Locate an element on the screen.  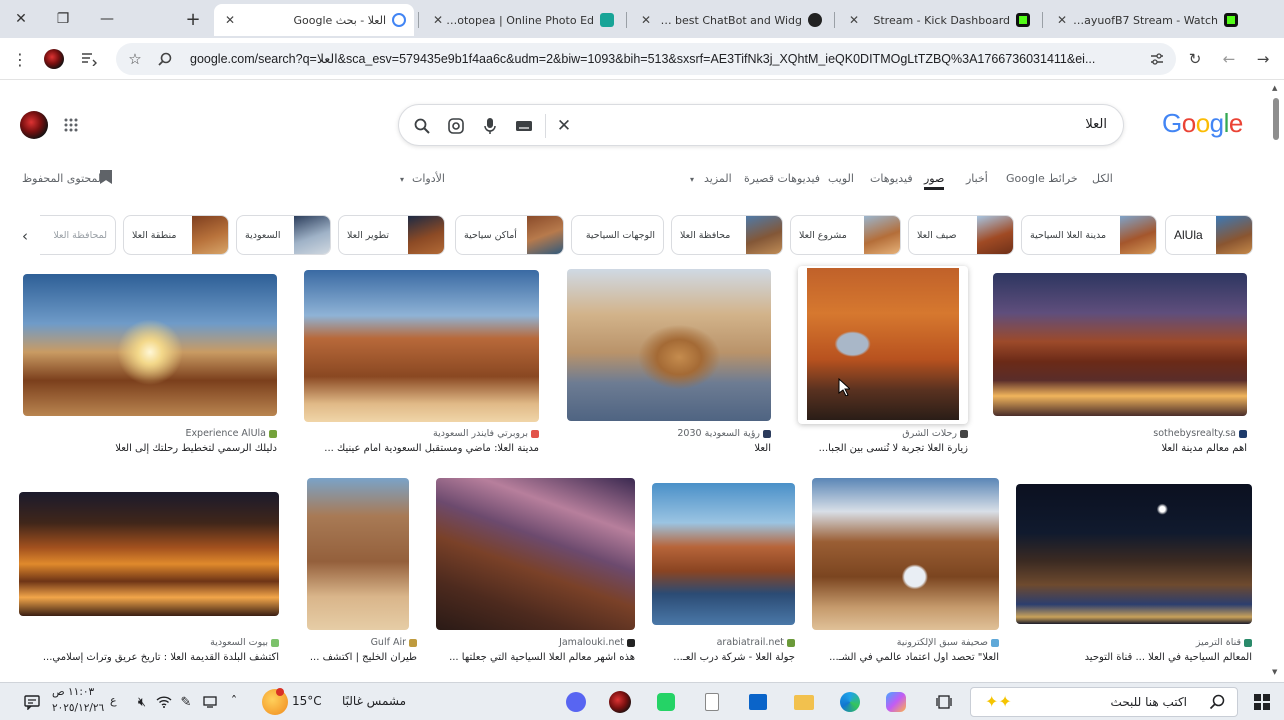
chip-alula-development: تطوير العلا is located at coordinates (391, 235).